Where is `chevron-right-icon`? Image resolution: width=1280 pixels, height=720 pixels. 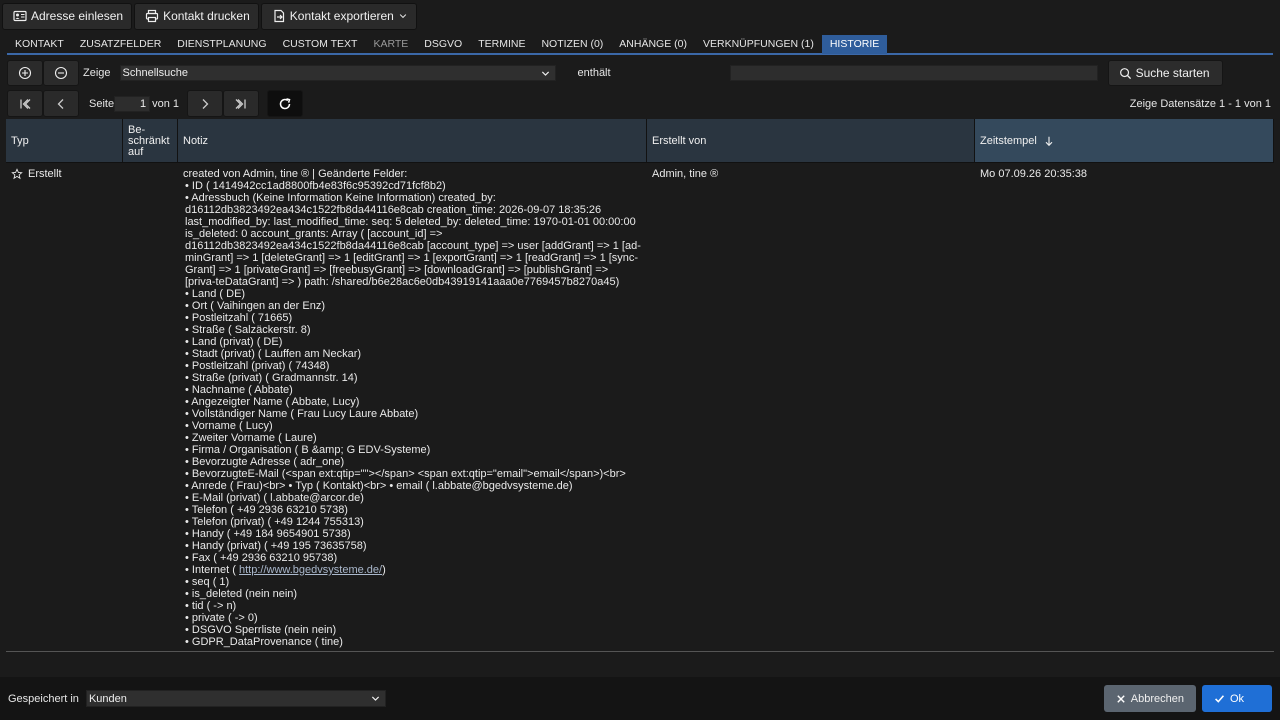 chevron-right-icon is located at coordinates (205, 103).